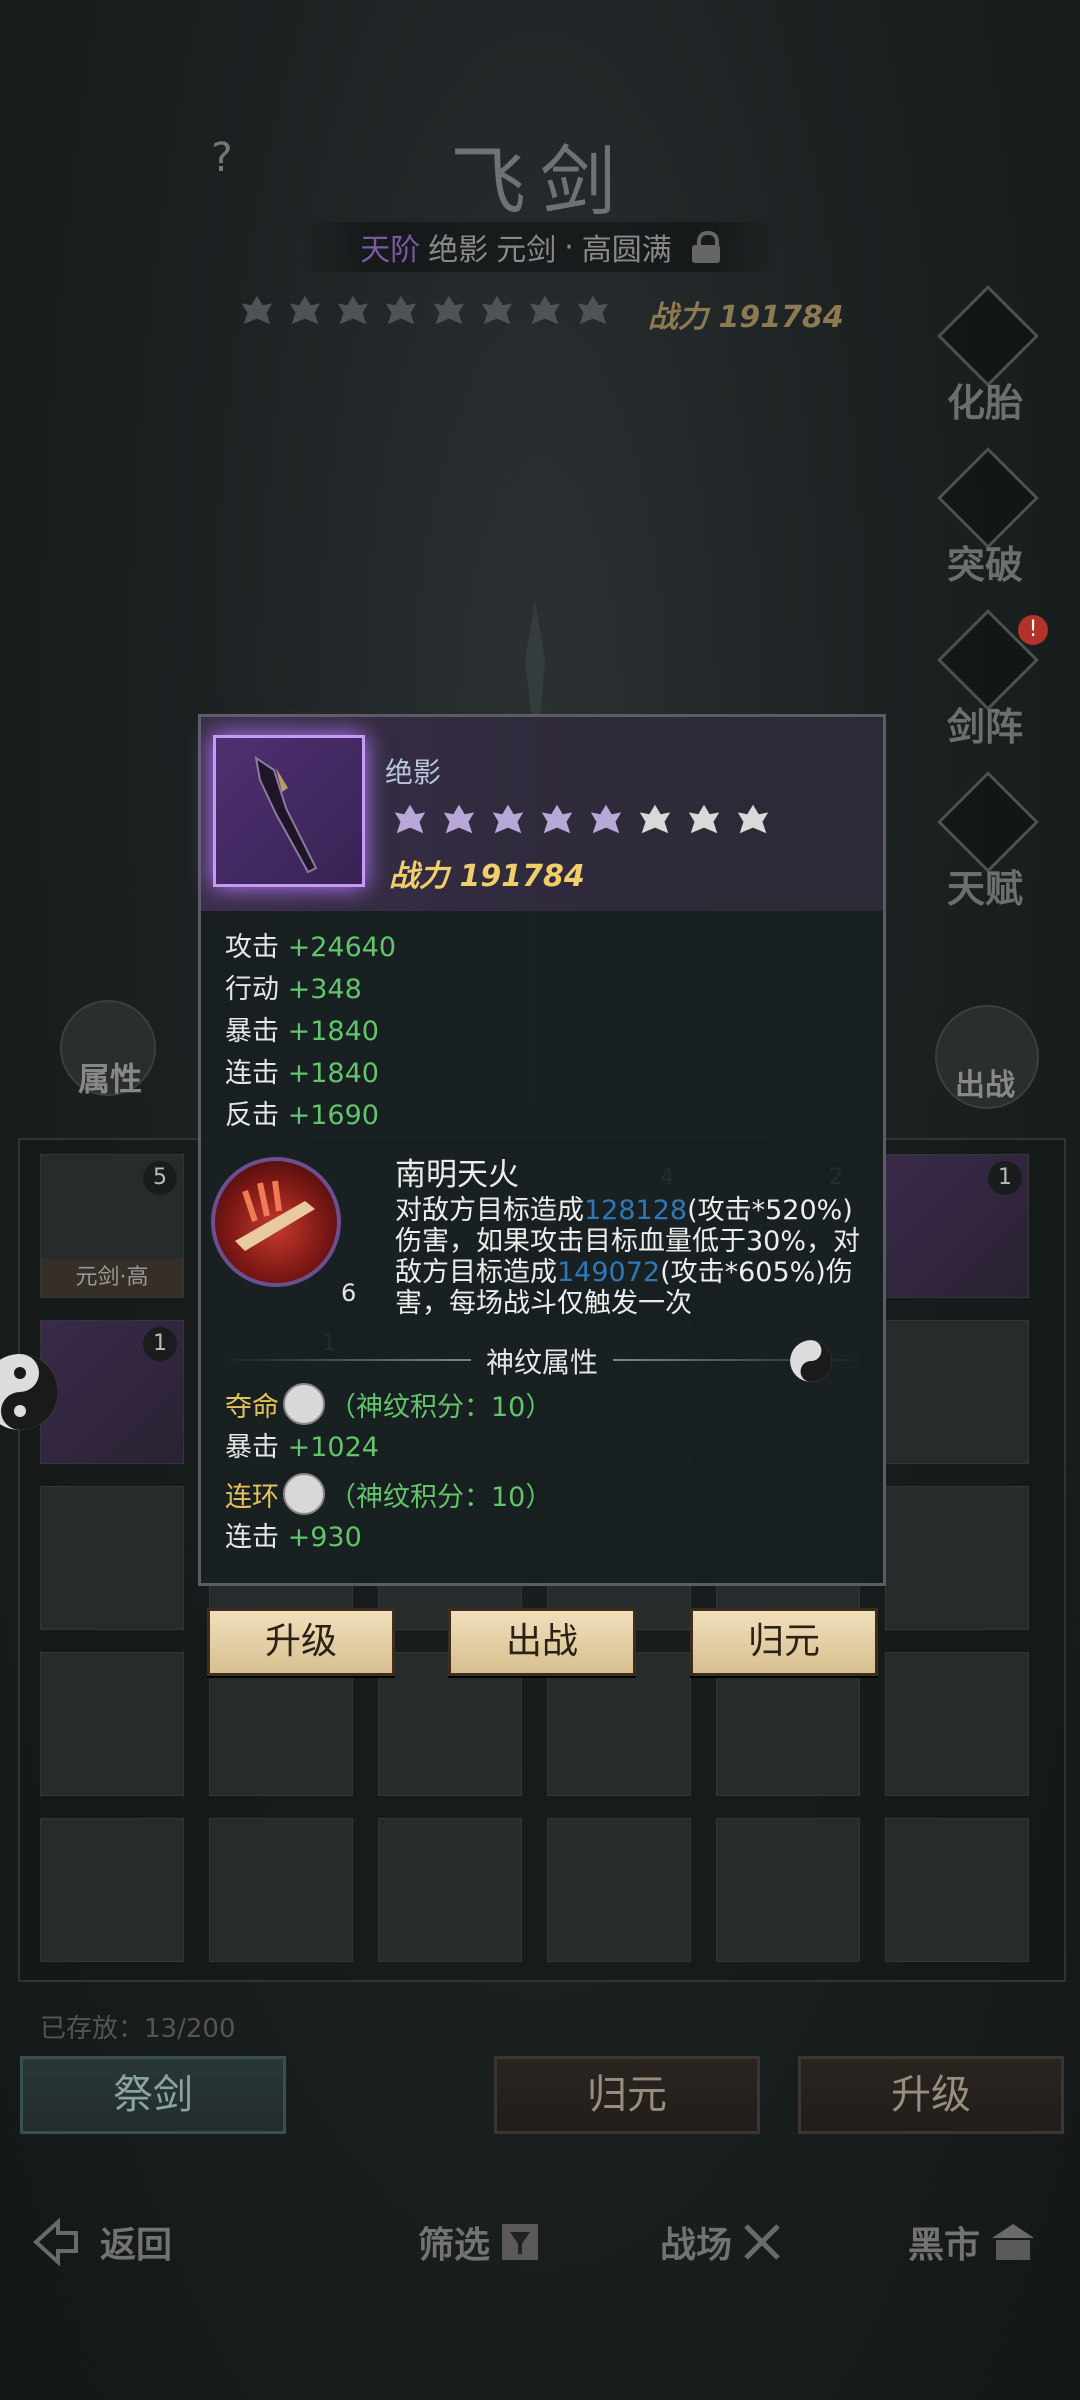  What do you see at coordinates (92, 2029) in the screenshot?
I see `storage-label: 已存放：` at bounding box center [92, 2029].